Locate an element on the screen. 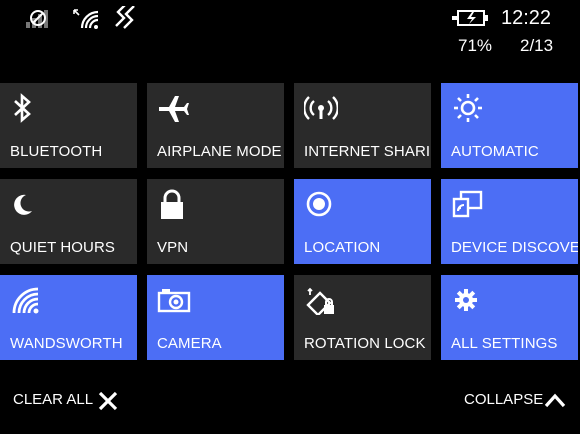 Image resolution: width=580 pixels, height=434 pixels. tile-location: LOCATION is located at coordinates (362, 221).